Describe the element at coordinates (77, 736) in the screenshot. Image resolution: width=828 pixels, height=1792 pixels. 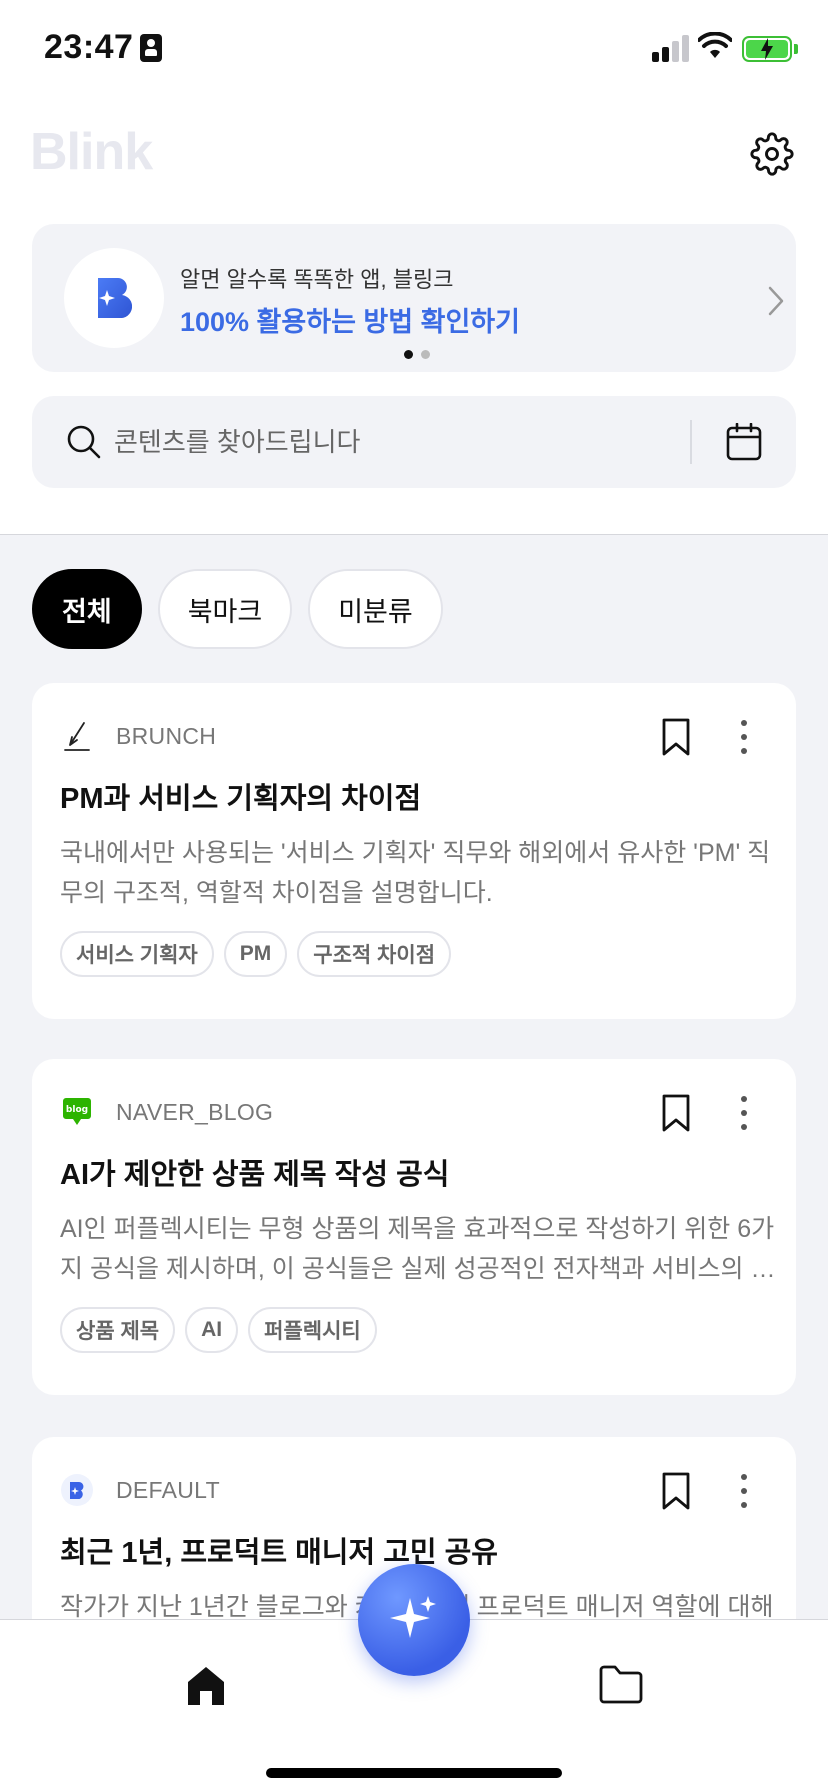
I see `pen-nib-icon` at that location.